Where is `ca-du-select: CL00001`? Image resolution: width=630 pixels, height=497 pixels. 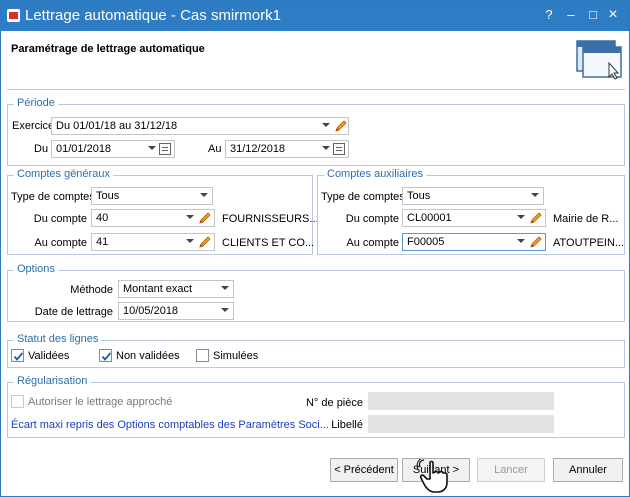 ca-du-select: CL00001 is located at coordinates (474, 218).